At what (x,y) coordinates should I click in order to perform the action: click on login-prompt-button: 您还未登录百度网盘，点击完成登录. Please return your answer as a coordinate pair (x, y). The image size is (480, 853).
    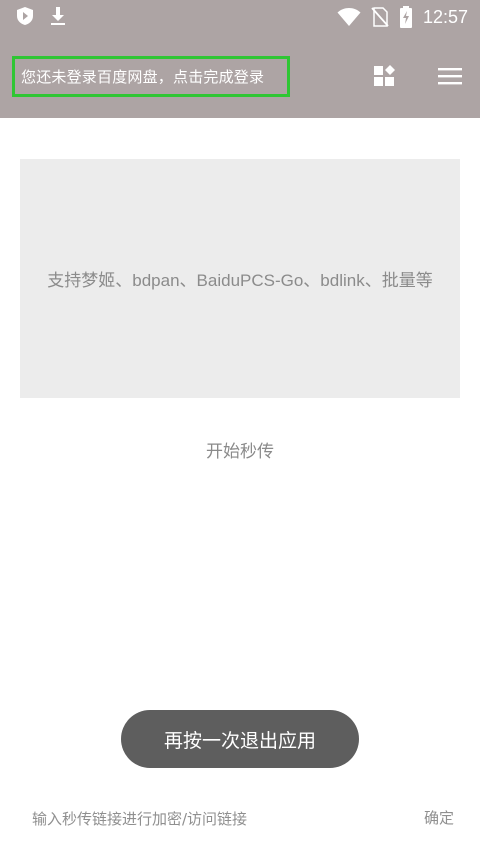
    Looking at the image, I should click on (151, 76).